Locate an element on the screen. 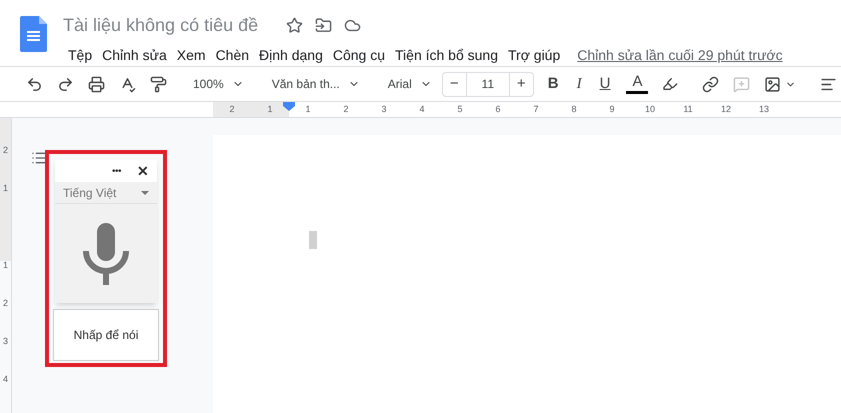 This screenshot has height=413, width=841. text-cursor is located at coordinates (313, 240).